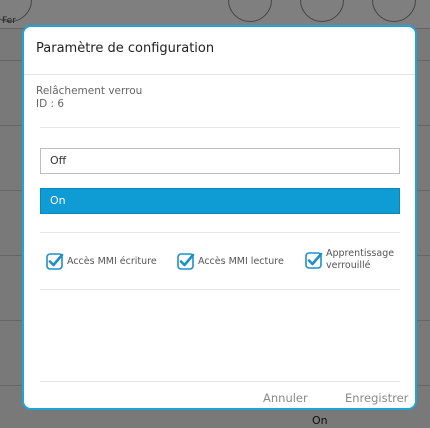 This screenshot has width=430, height=428. I want to click on checkbox-mmi-write: Accès MMI écriture, so click(101, 261).